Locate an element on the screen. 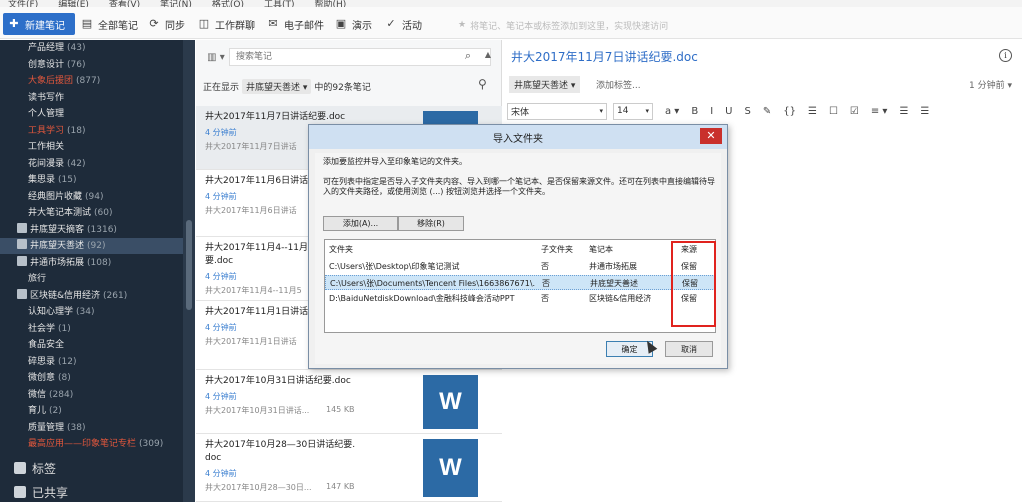 The width and height of the screenshot is (1022, 502). all-notes-button: ▤ 全部笔记 is located at coordinates (109, 24).